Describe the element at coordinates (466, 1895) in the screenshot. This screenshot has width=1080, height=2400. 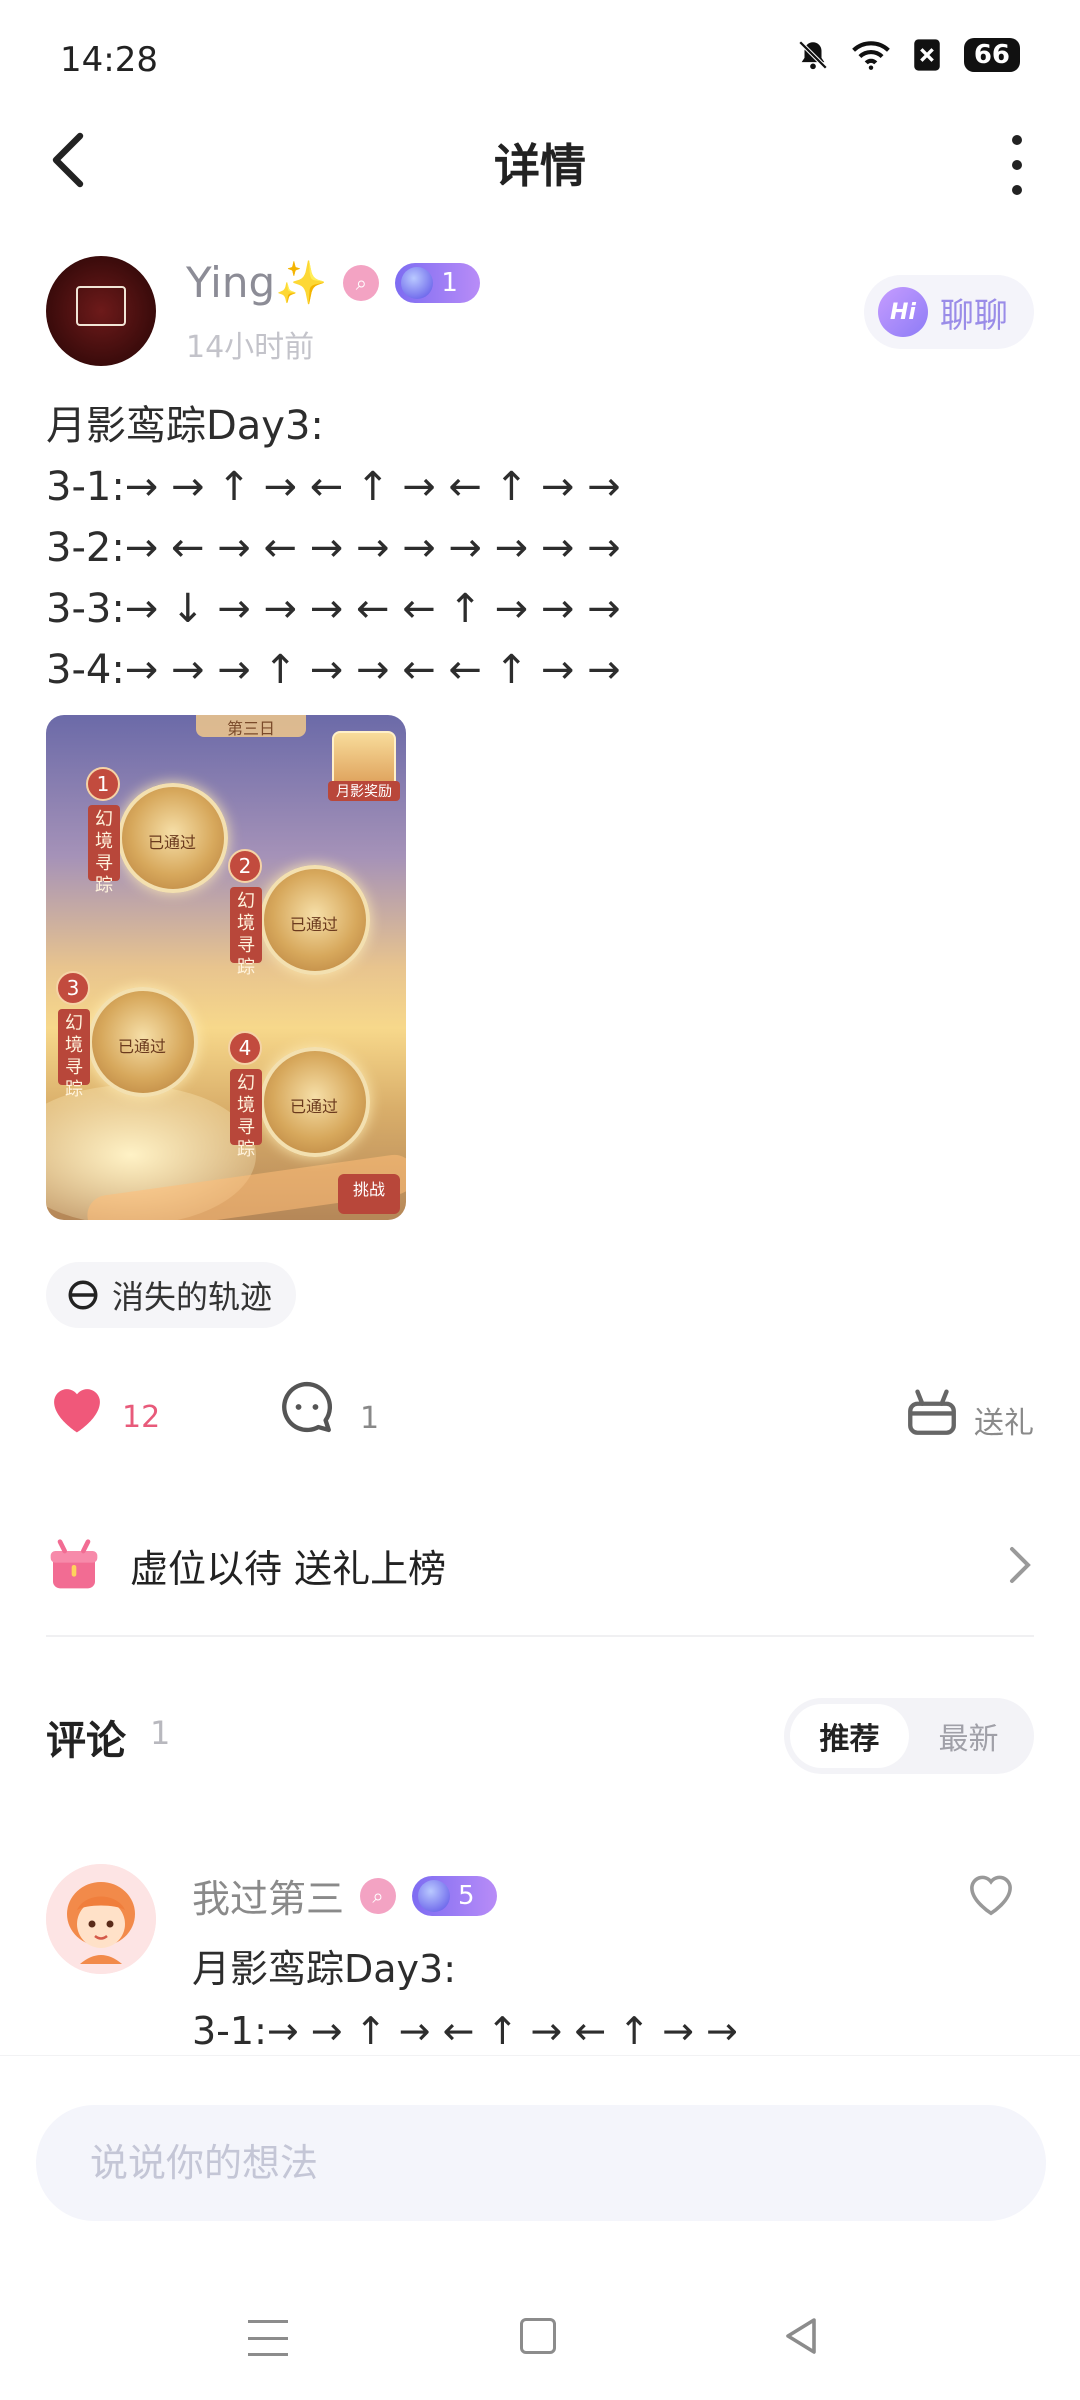
I see `level-value: 5` at that location.